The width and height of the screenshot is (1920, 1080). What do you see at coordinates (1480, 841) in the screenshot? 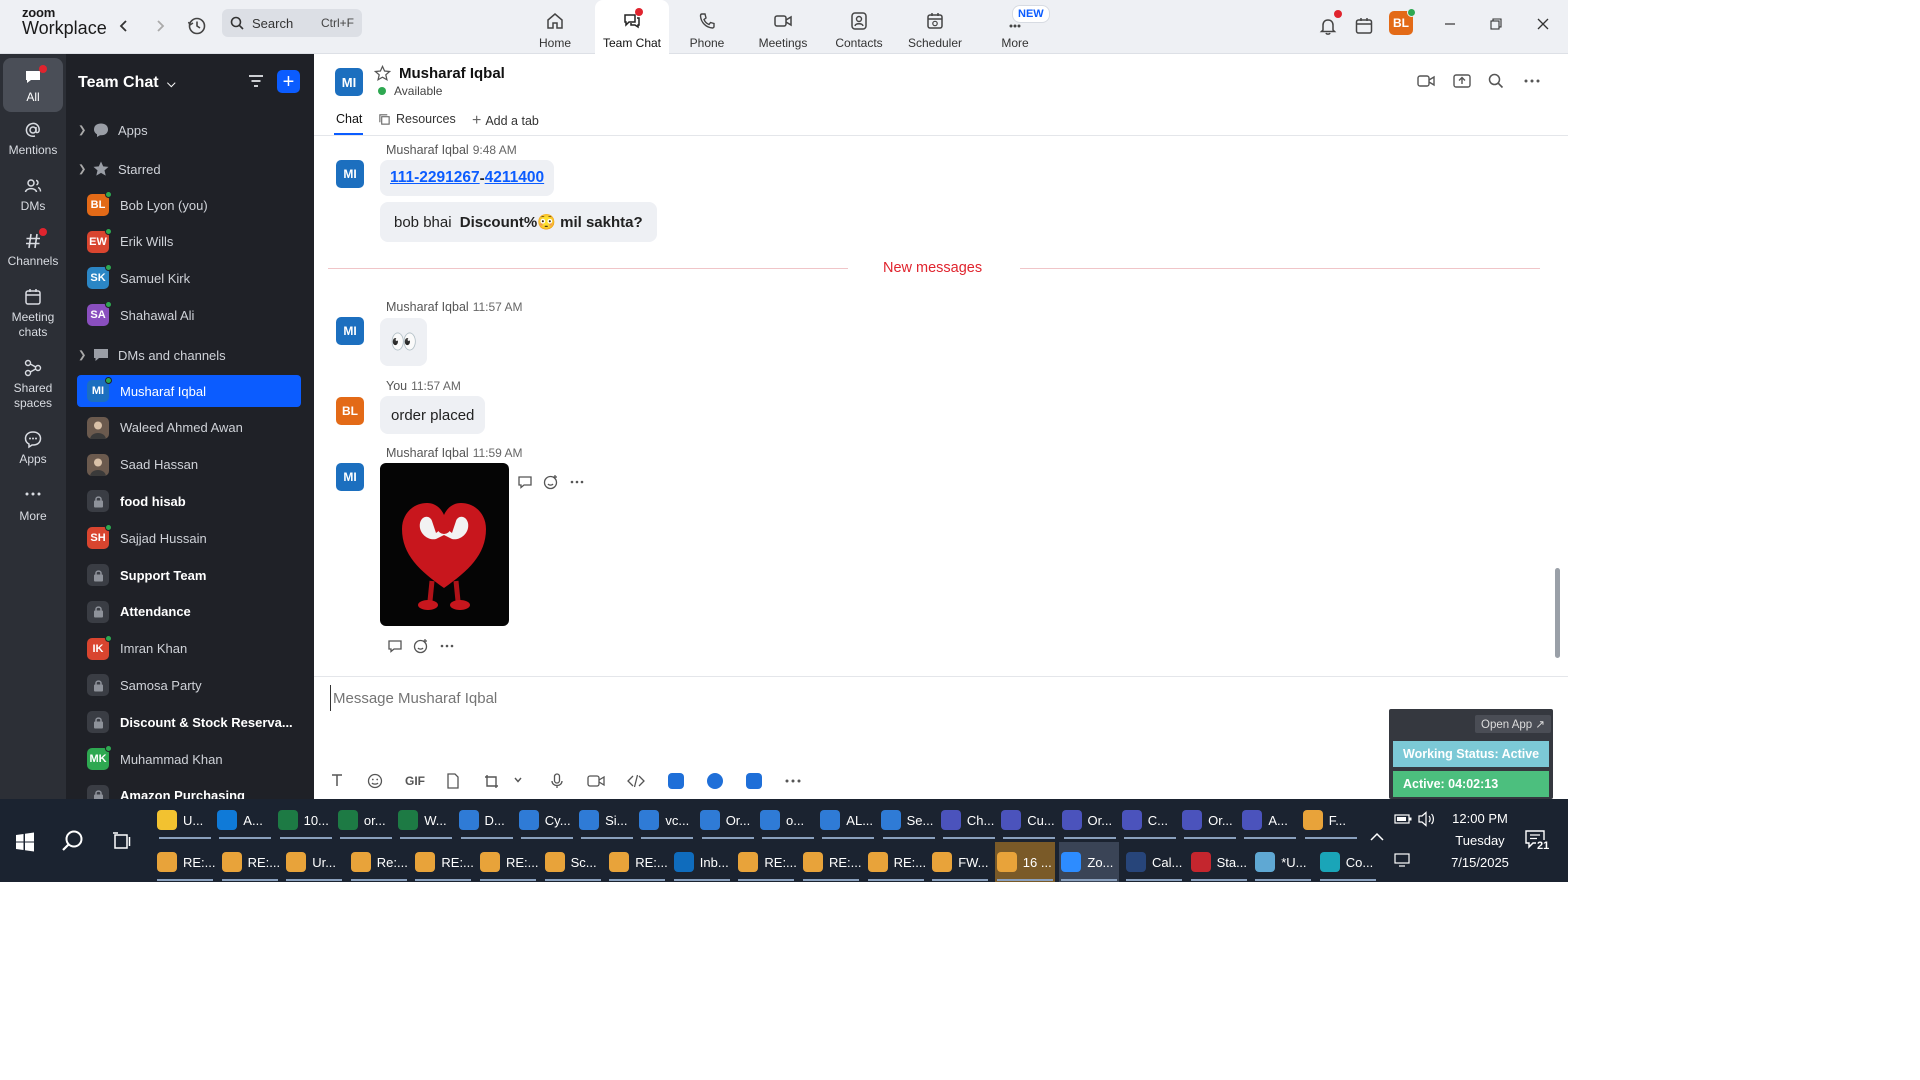
I see `system-clock: 12:00 PM Tuesday 7/15/2025` at bounding box center [1480, 841].